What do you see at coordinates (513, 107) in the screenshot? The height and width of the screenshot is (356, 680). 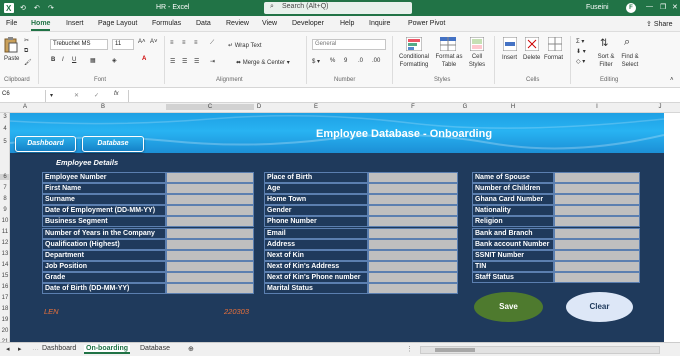 I see `column-header: H` at bounding box center [513, 107].